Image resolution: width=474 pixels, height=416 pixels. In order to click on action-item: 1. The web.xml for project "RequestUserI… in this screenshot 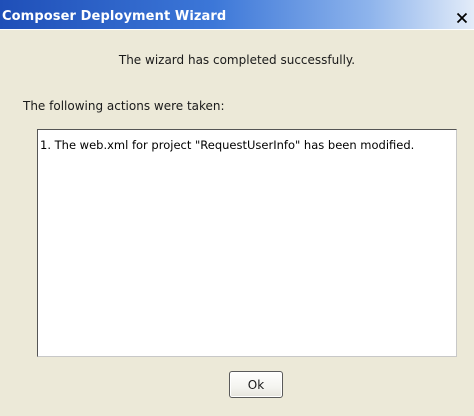, I will do `click(227, 145)`.